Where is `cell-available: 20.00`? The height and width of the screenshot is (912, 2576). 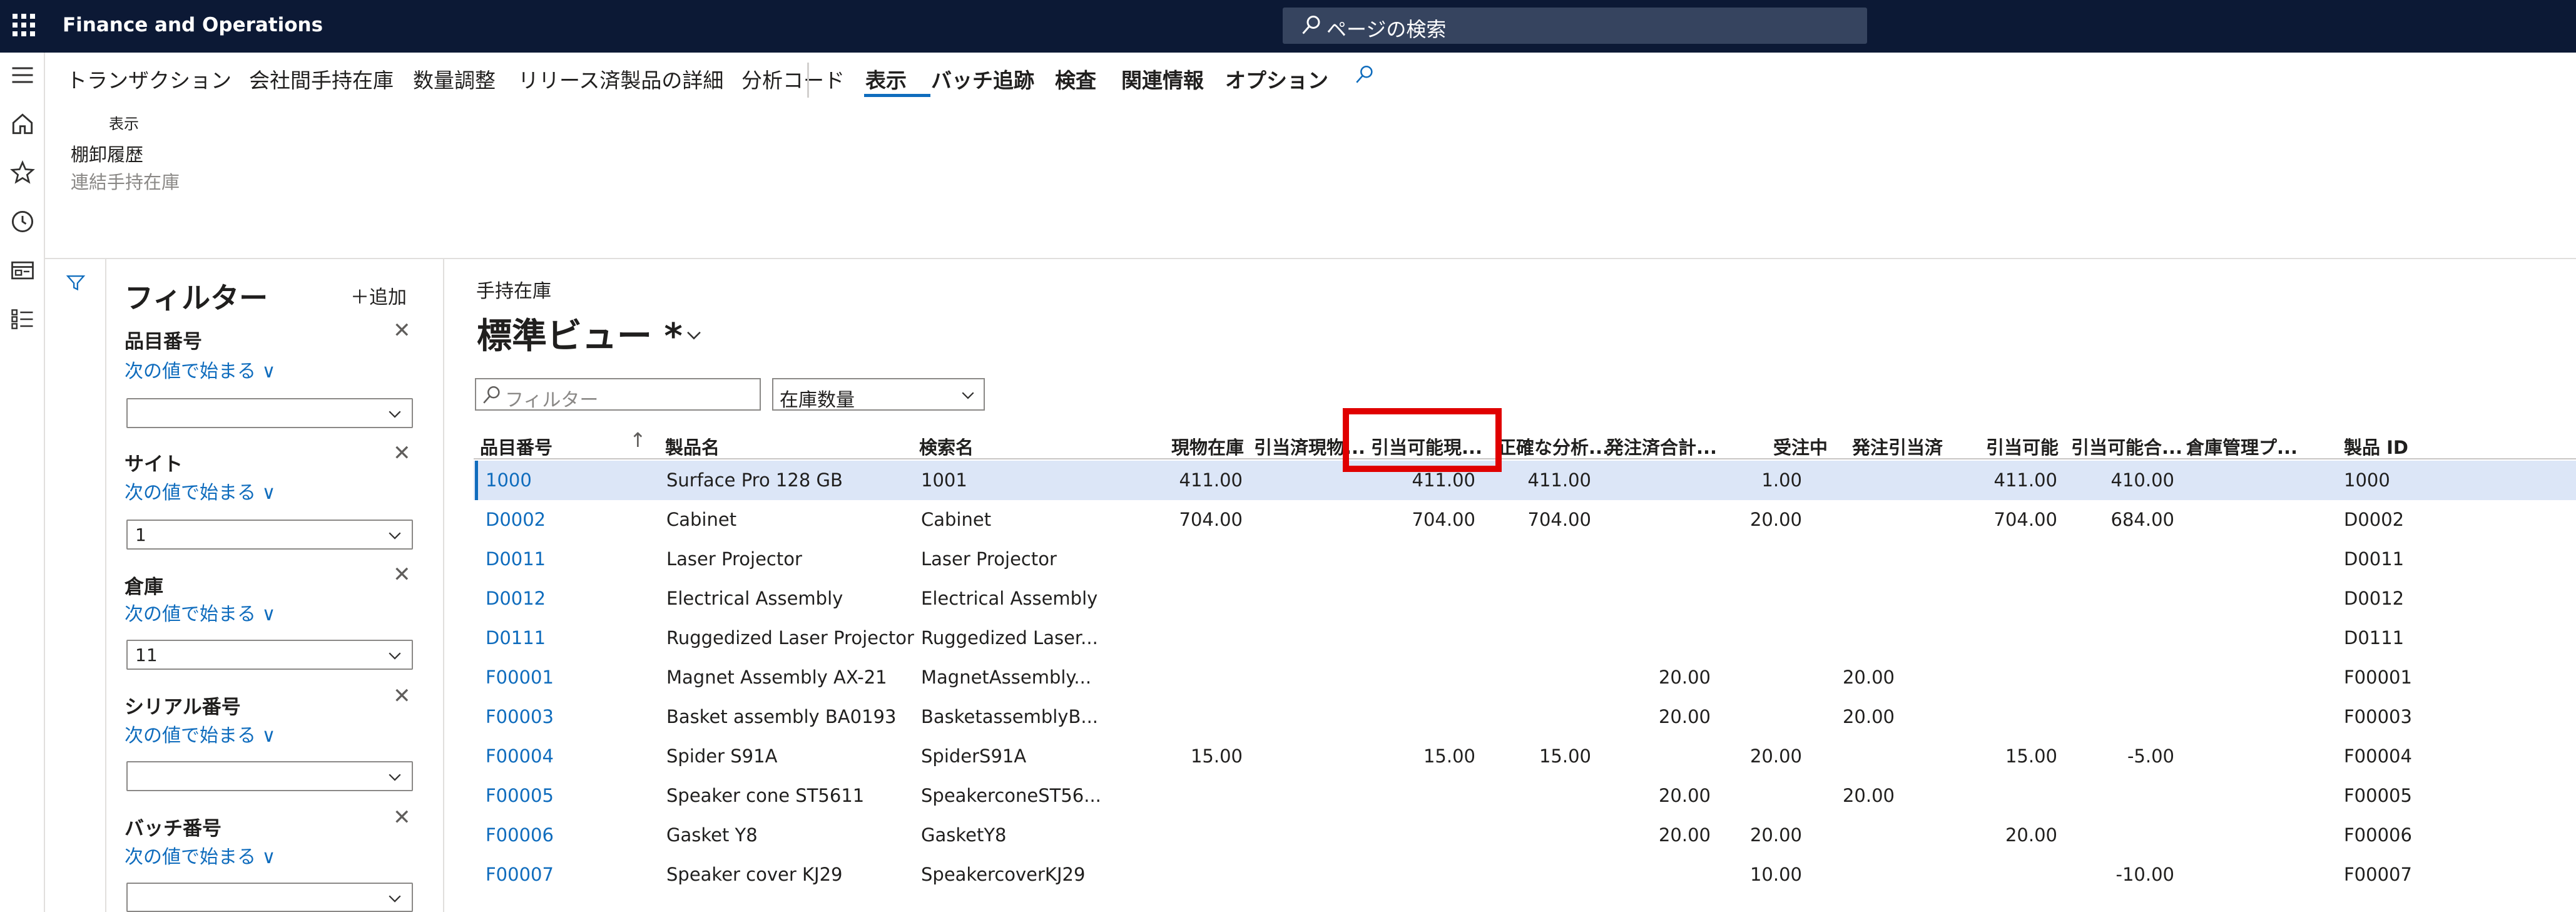 cell-available: 20.00 is located at coordinates (2031, 835).